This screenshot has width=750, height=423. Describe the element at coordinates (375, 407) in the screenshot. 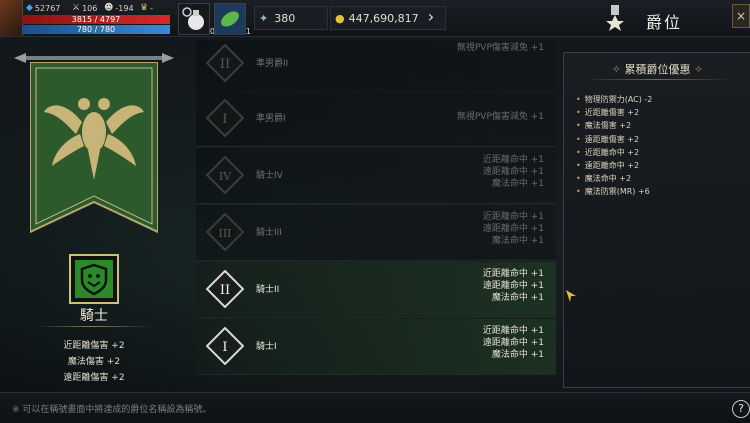

I see `footer-bar: ※ 可以在稱號畫面中將達成的爵位名稱設為稱號。` at that location.